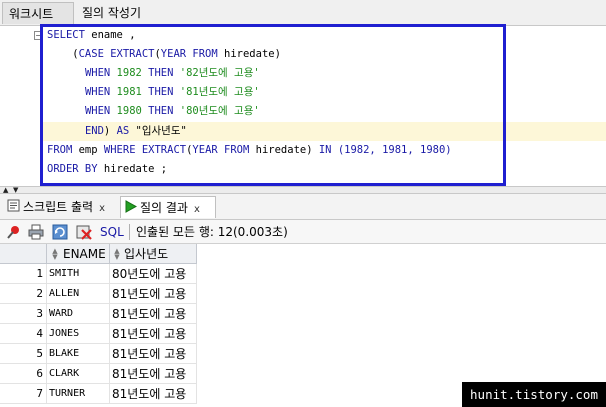 The width and height of the screenshot is (606, 407). What do you see at coordinates (58, 207) in the screenshot?
I see `tab-script-output-label: 스크립트 출력` at bounding box center [58, 207].